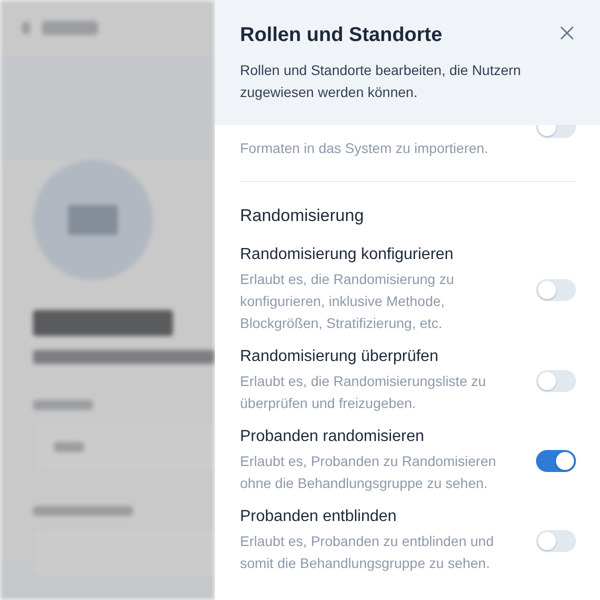 Image resolution: width=600 pixels, height=600 pixels. I want to click on permission-description: Erlaubt es, die Randomisierungsliste zu überprüfen und freizugeben., so click(363, 392).